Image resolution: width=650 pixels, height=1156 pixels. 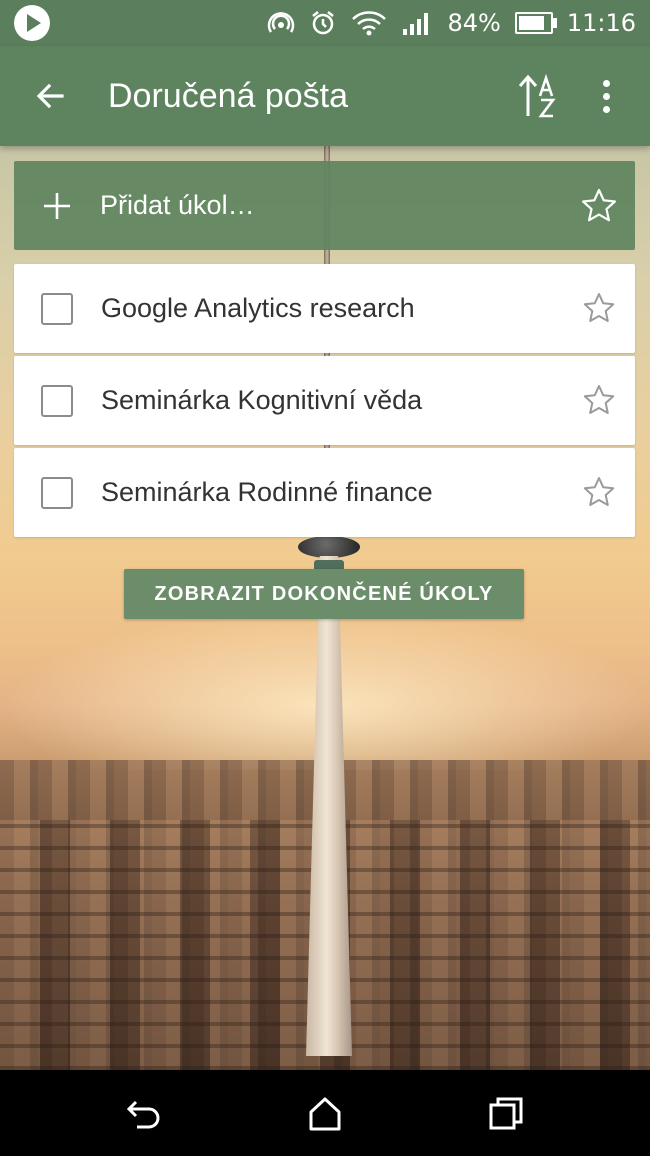 I want to click on home-nav-icon, so click(x=325, y=1114).